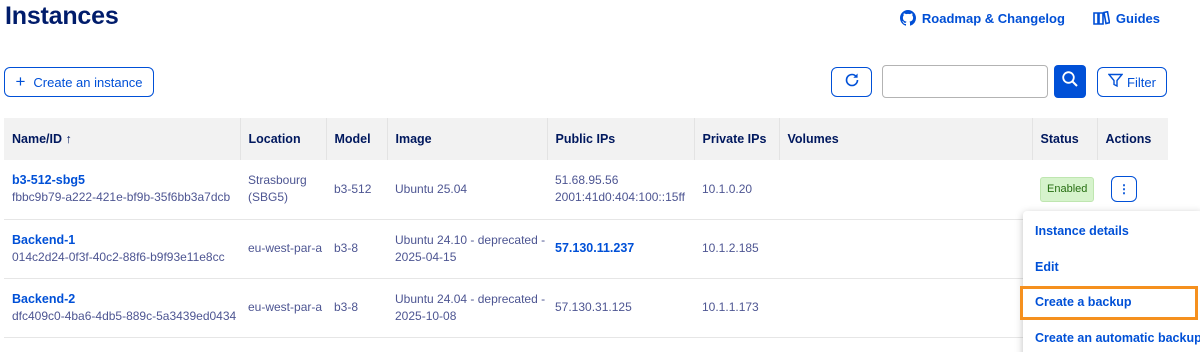  Describe the element at coordinates (620, 308) in the screenshot. I see `public-ip: 57.130.31.125` at that location.